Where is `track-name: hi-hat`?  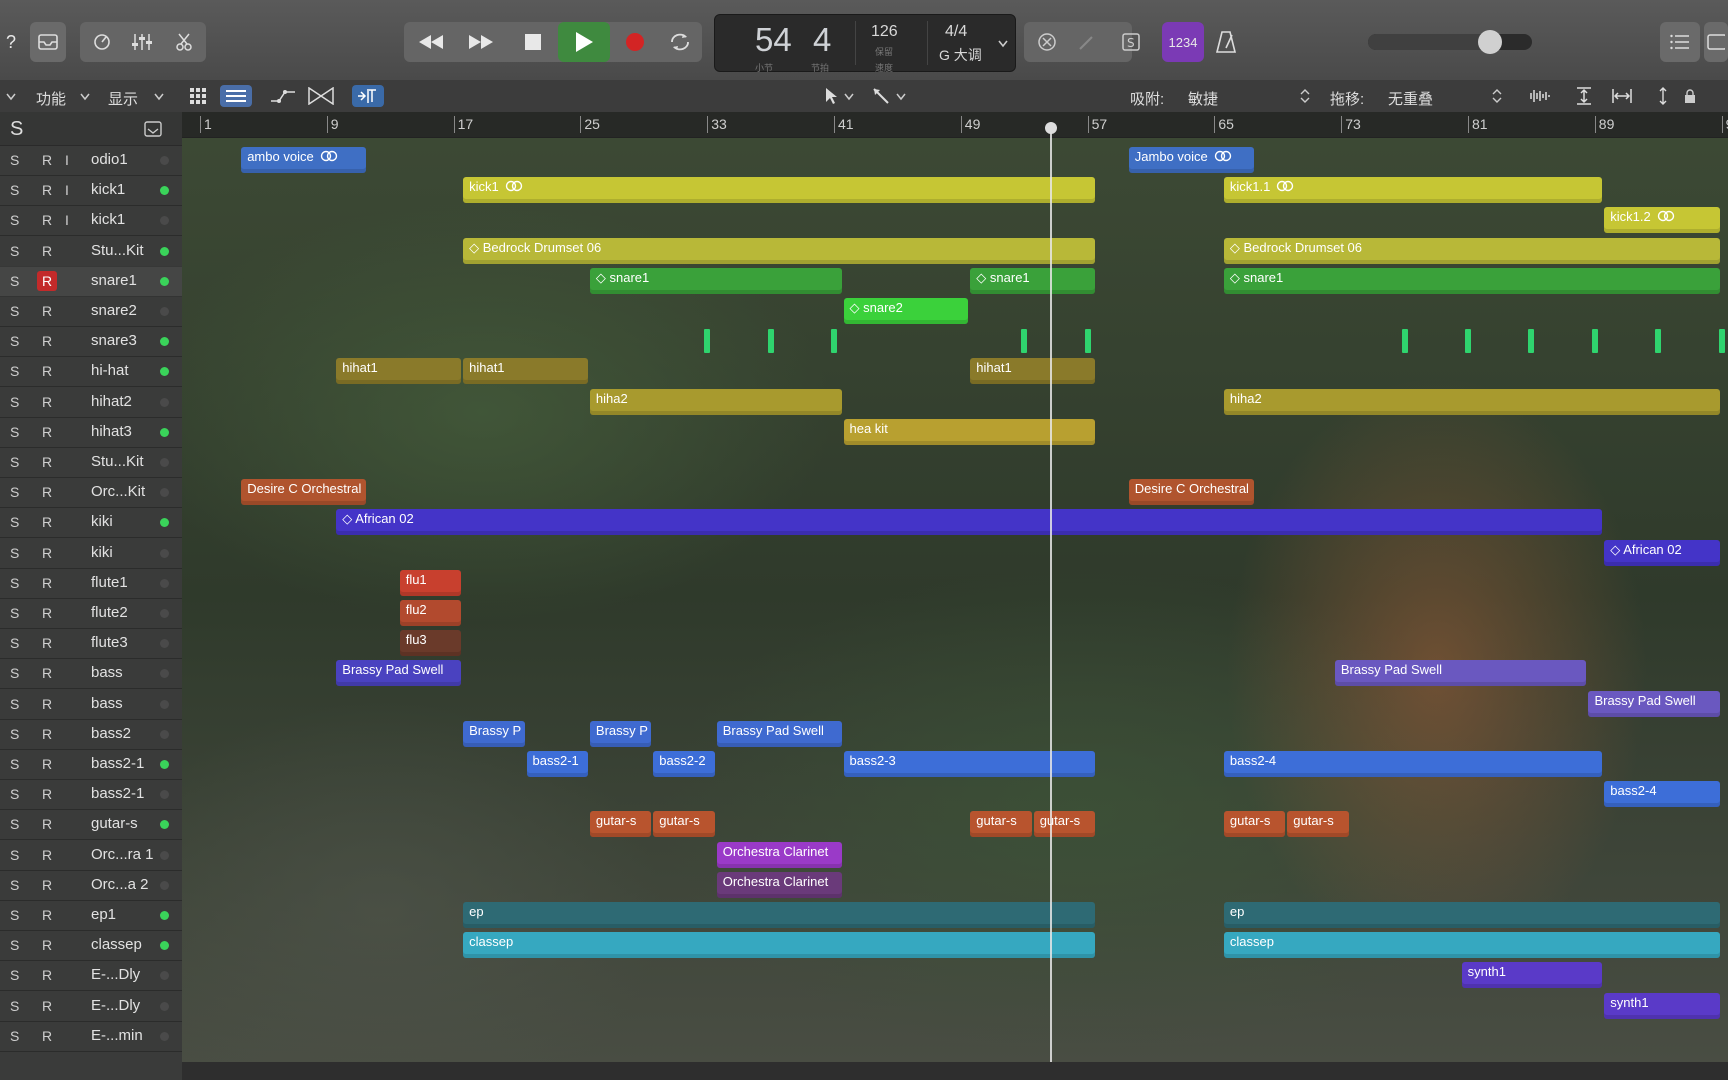 track-name: hi-hat is located at coordinates (110, 370).